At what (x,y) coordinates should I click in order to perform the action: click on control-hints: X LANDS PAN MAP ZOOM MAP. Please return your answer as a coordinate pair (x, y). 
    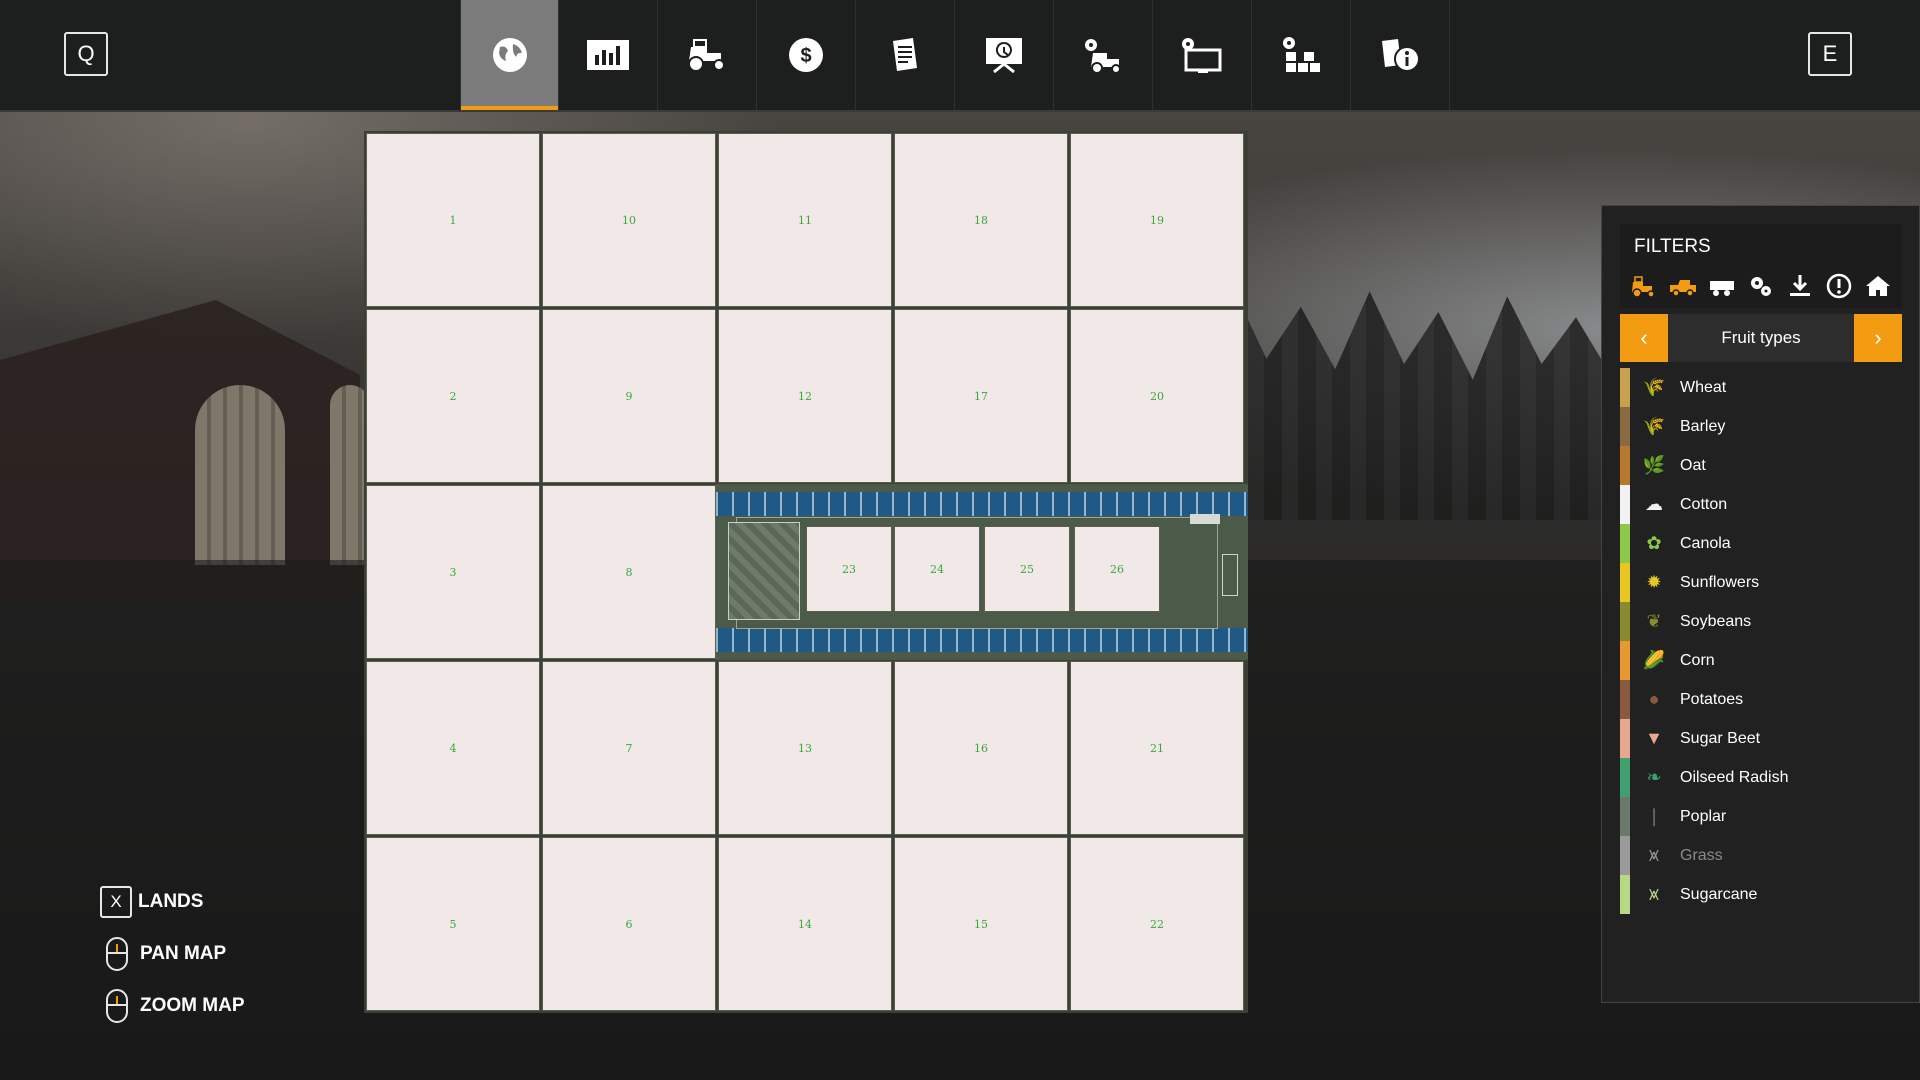
    Looking at the image, I should click on (172, 954).